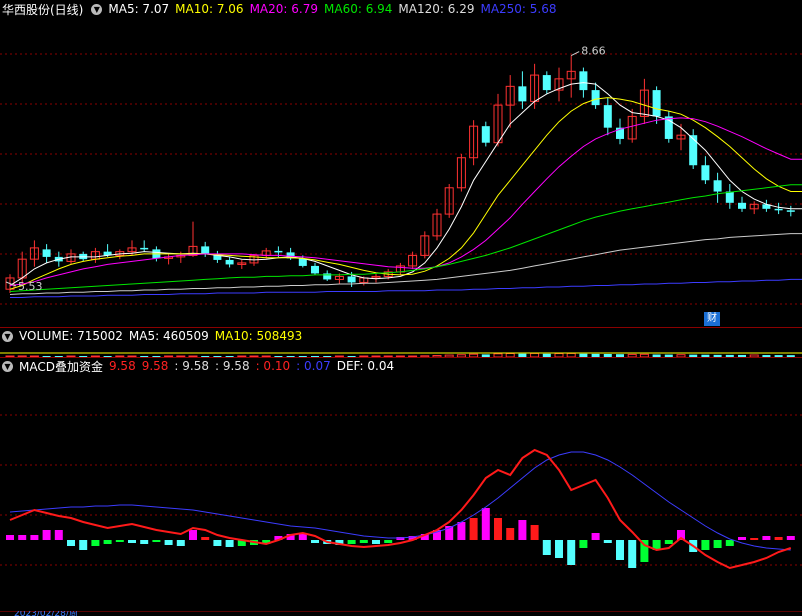 This screenshot has width=802, height=616. Describe the element at coordinates (273, 366) in the screenshot. I see `macd-value-5: : 0.10` at that location.